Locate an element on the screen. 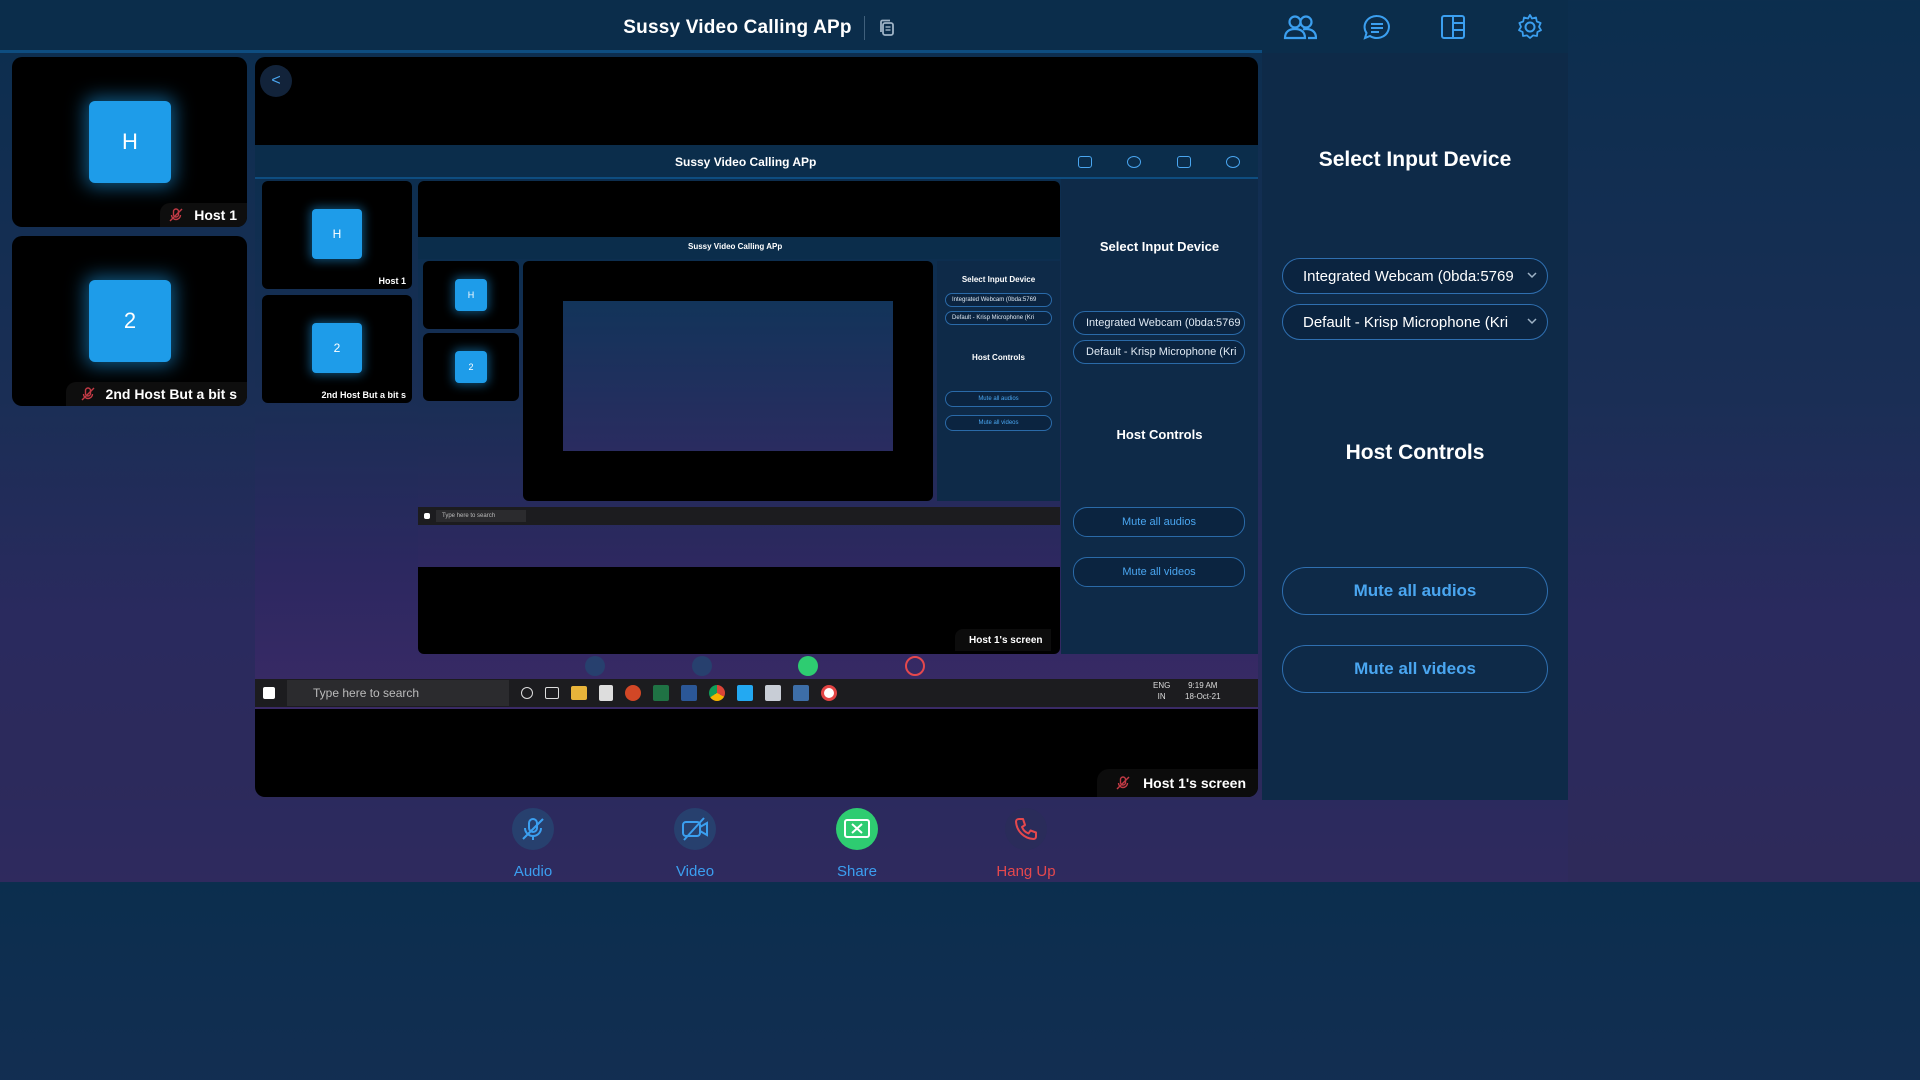 This screenshot has height=1080, width=1920. layout-icon is located at coordinates (1453, 26).